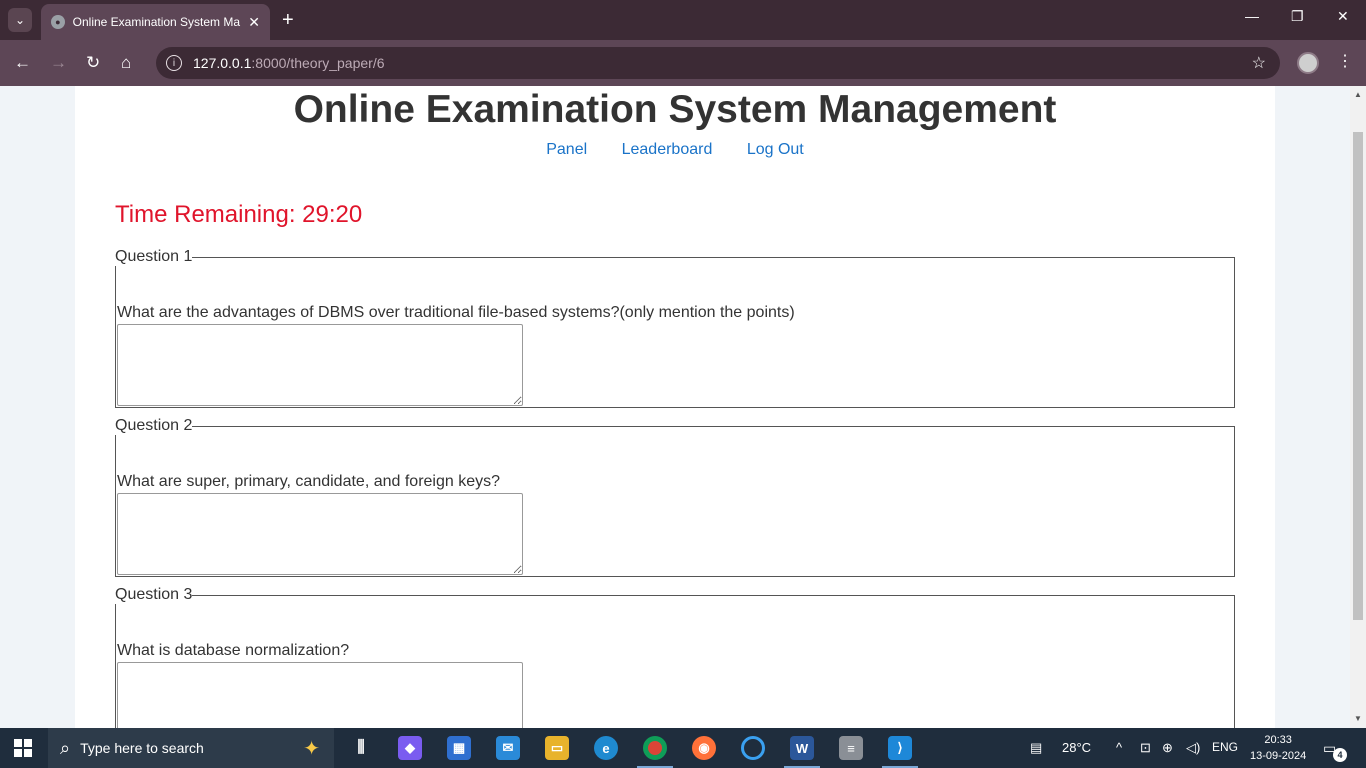 Image resolution: width=1366 pixels, height=768 pixels. What do you see at coordinates (154, 425) in the screenshot?
I see `question-2-legend: Question 2` at bounding box center [154, 425].